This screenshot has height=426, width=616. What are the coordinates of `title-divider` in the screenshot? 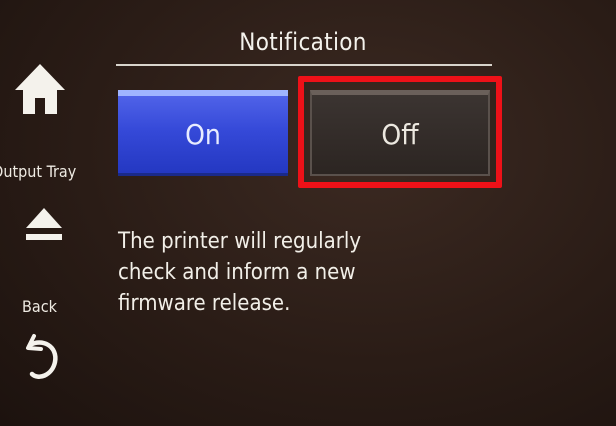 It's located at (304, 65).